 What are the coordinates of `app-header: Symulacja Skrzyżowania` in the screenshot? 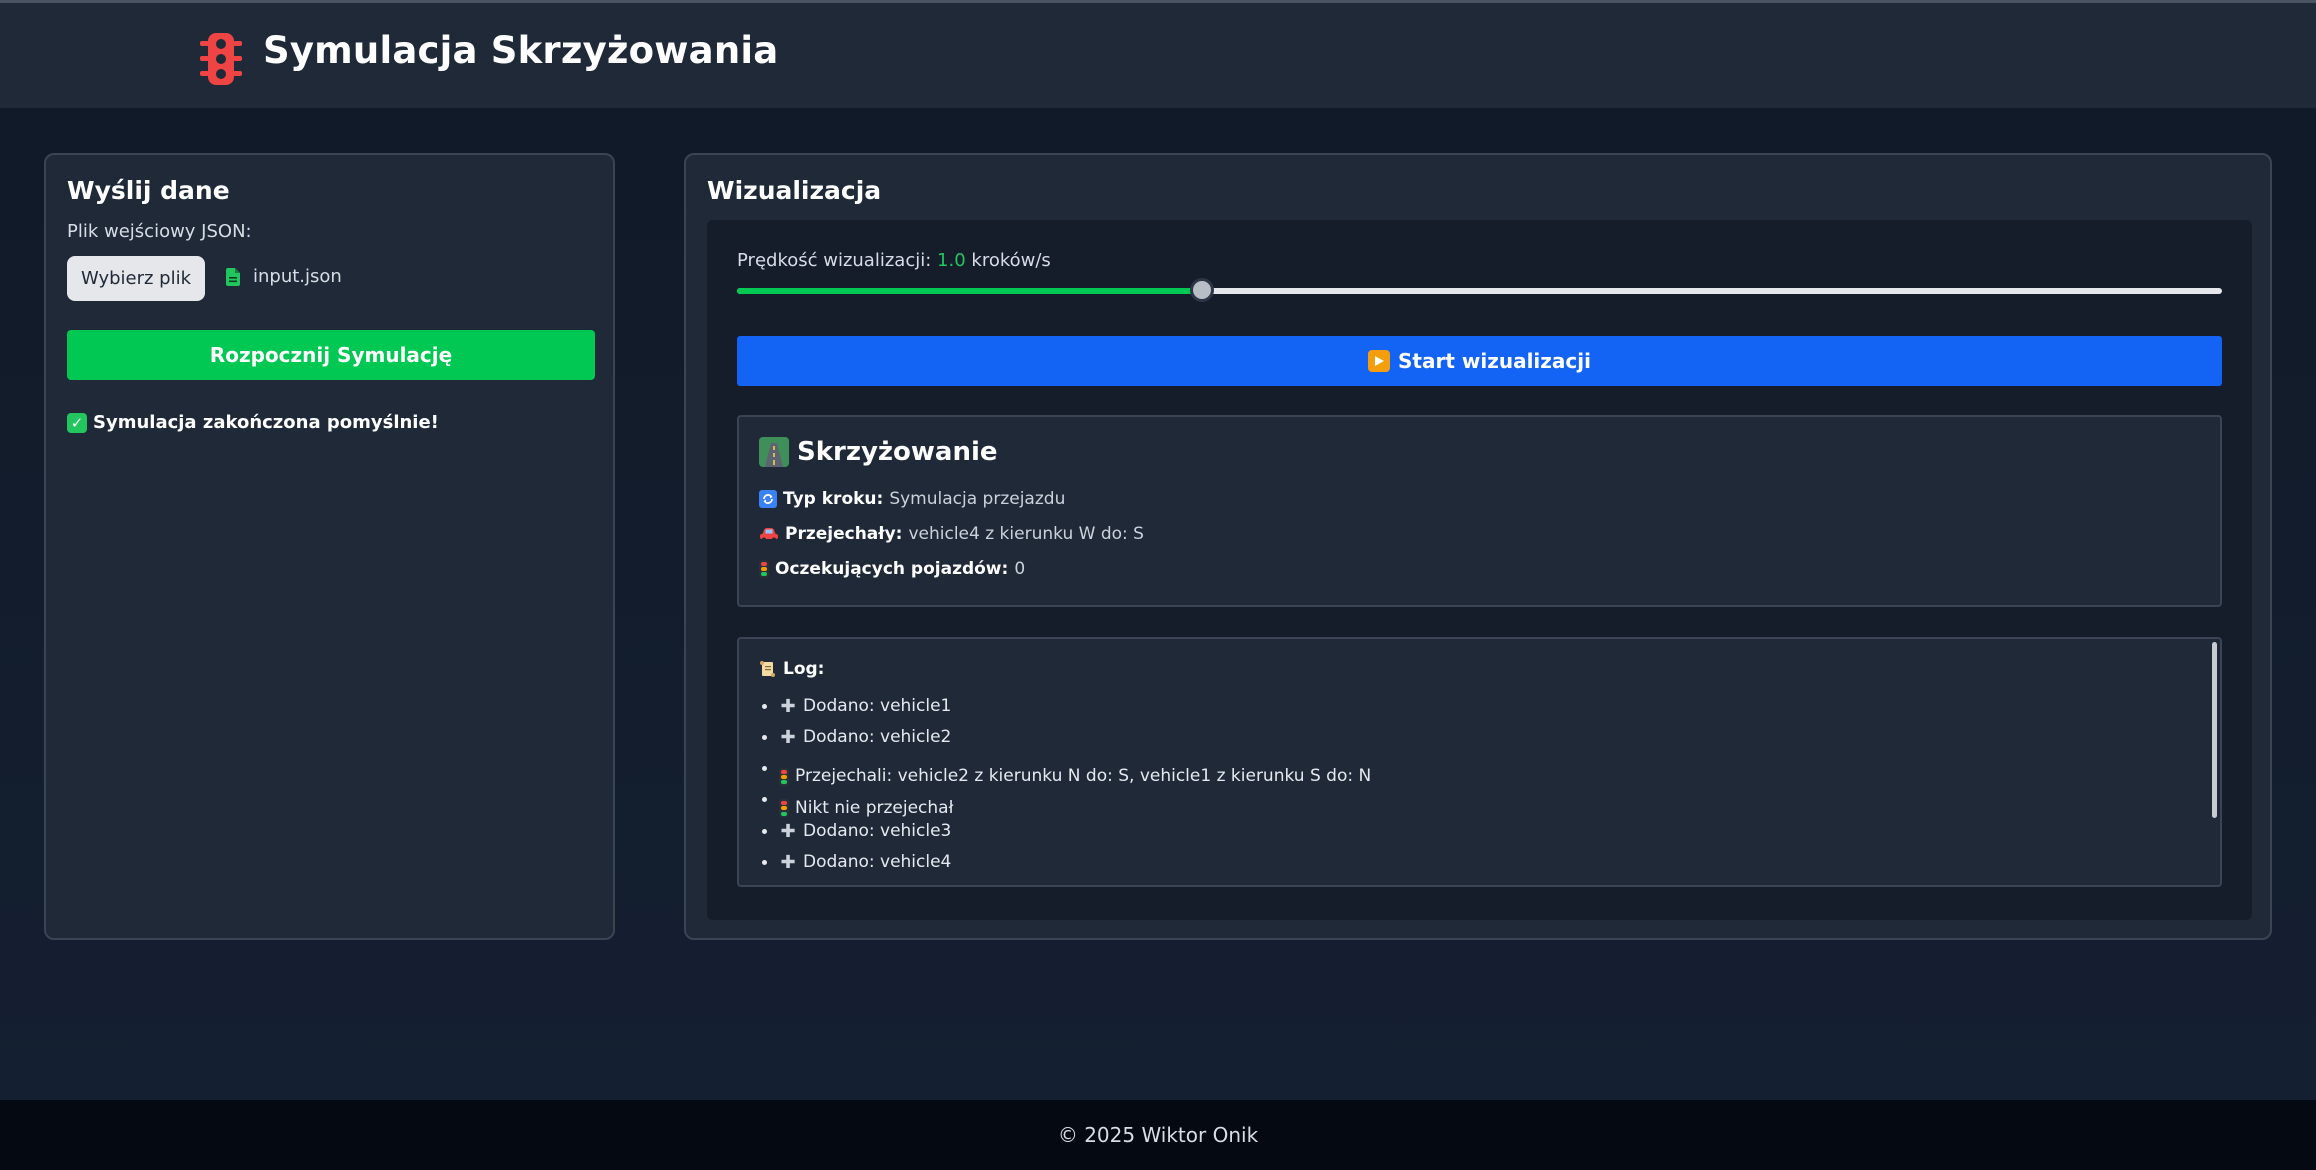 It's located at (1158, 55).